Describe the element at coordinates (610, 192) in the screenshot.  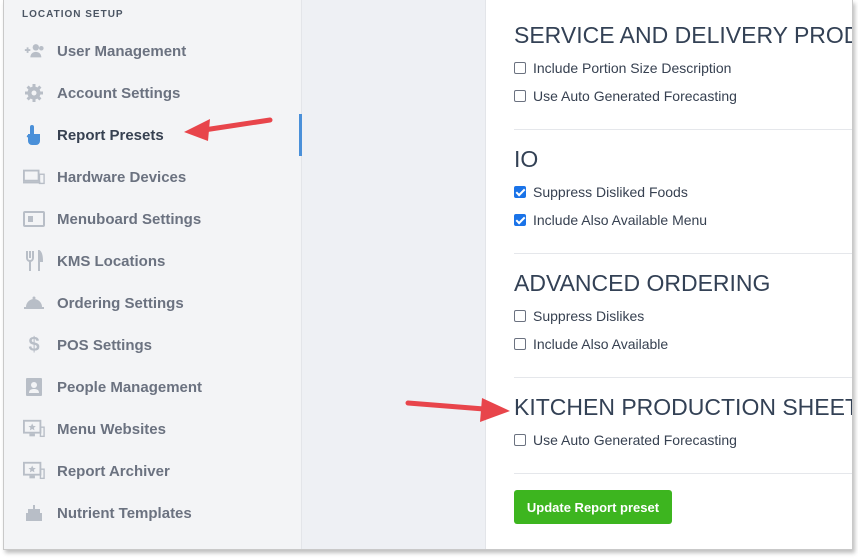
I see `option-label: Suppress Disliked Foods` at that location.